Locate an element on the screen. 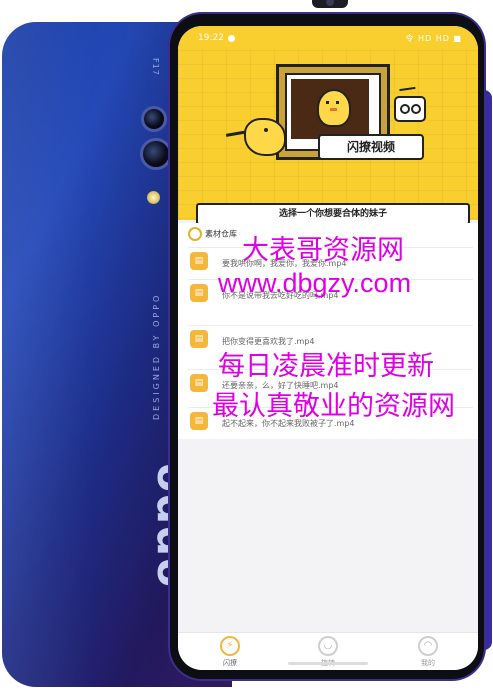 Image resolution: width=493 pixels, height=695 pixels. watermark-line: 大表哥资源网 is located at coordinates (323, 250).